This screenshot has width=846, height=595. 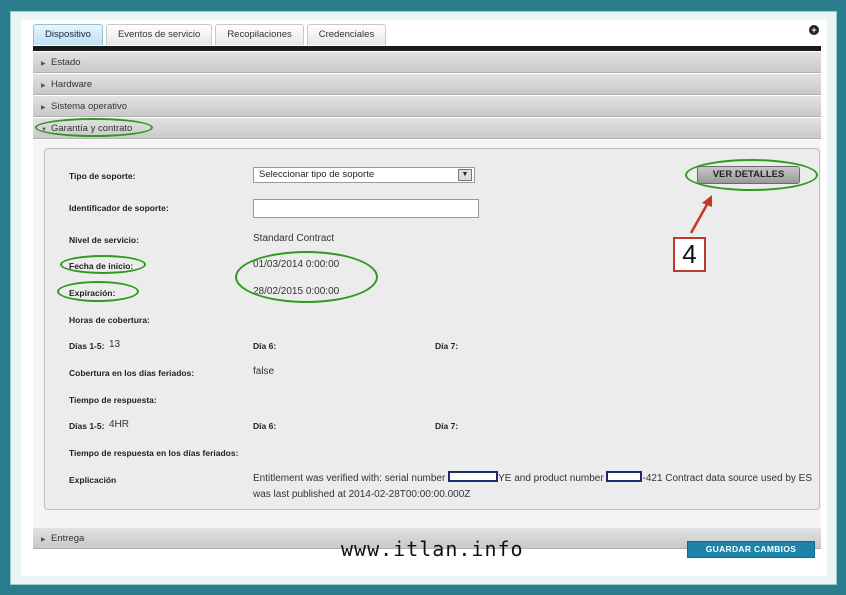 What do you see at coordinates (115, 344) in the screenshot?
I see `dias15-value: 13` at bounding box center [115, 344].